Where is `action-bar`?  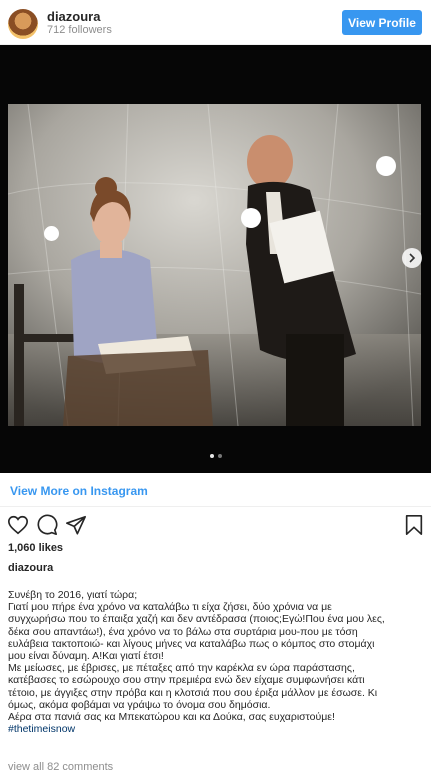 action-bar is located at coordinates (215, 526).